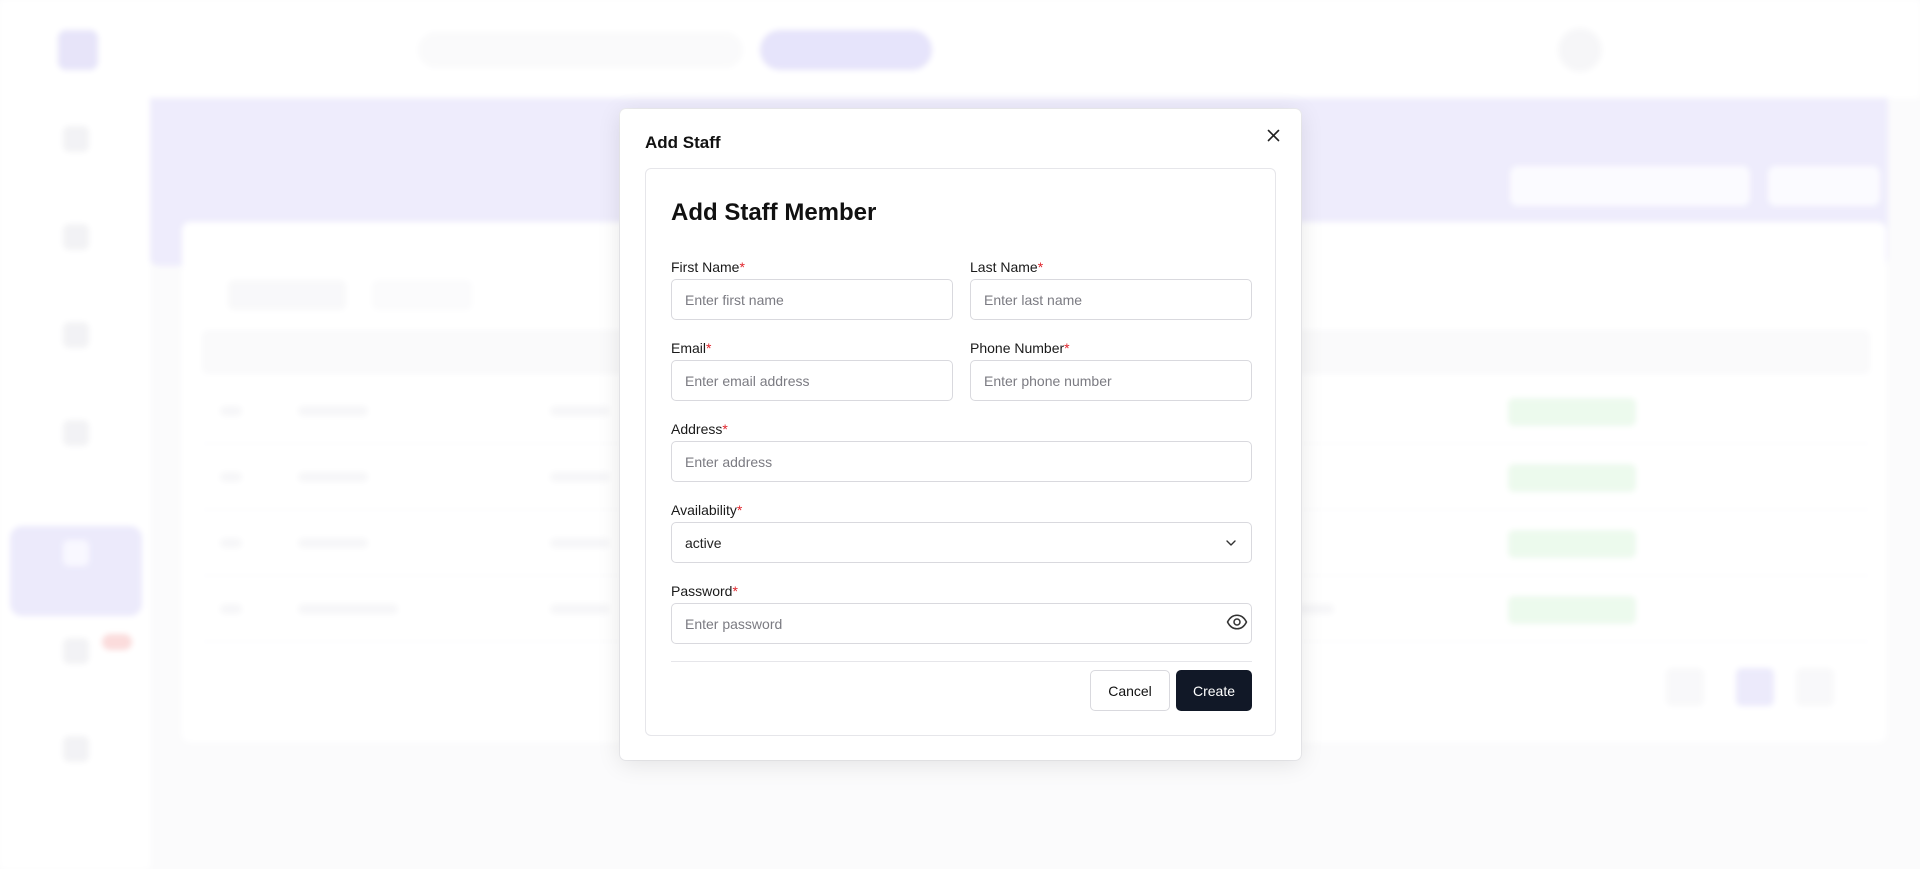 This screenshot has height=869, width=1920. I want to click on last-name-label: Last Name*, so click(1007, 267).